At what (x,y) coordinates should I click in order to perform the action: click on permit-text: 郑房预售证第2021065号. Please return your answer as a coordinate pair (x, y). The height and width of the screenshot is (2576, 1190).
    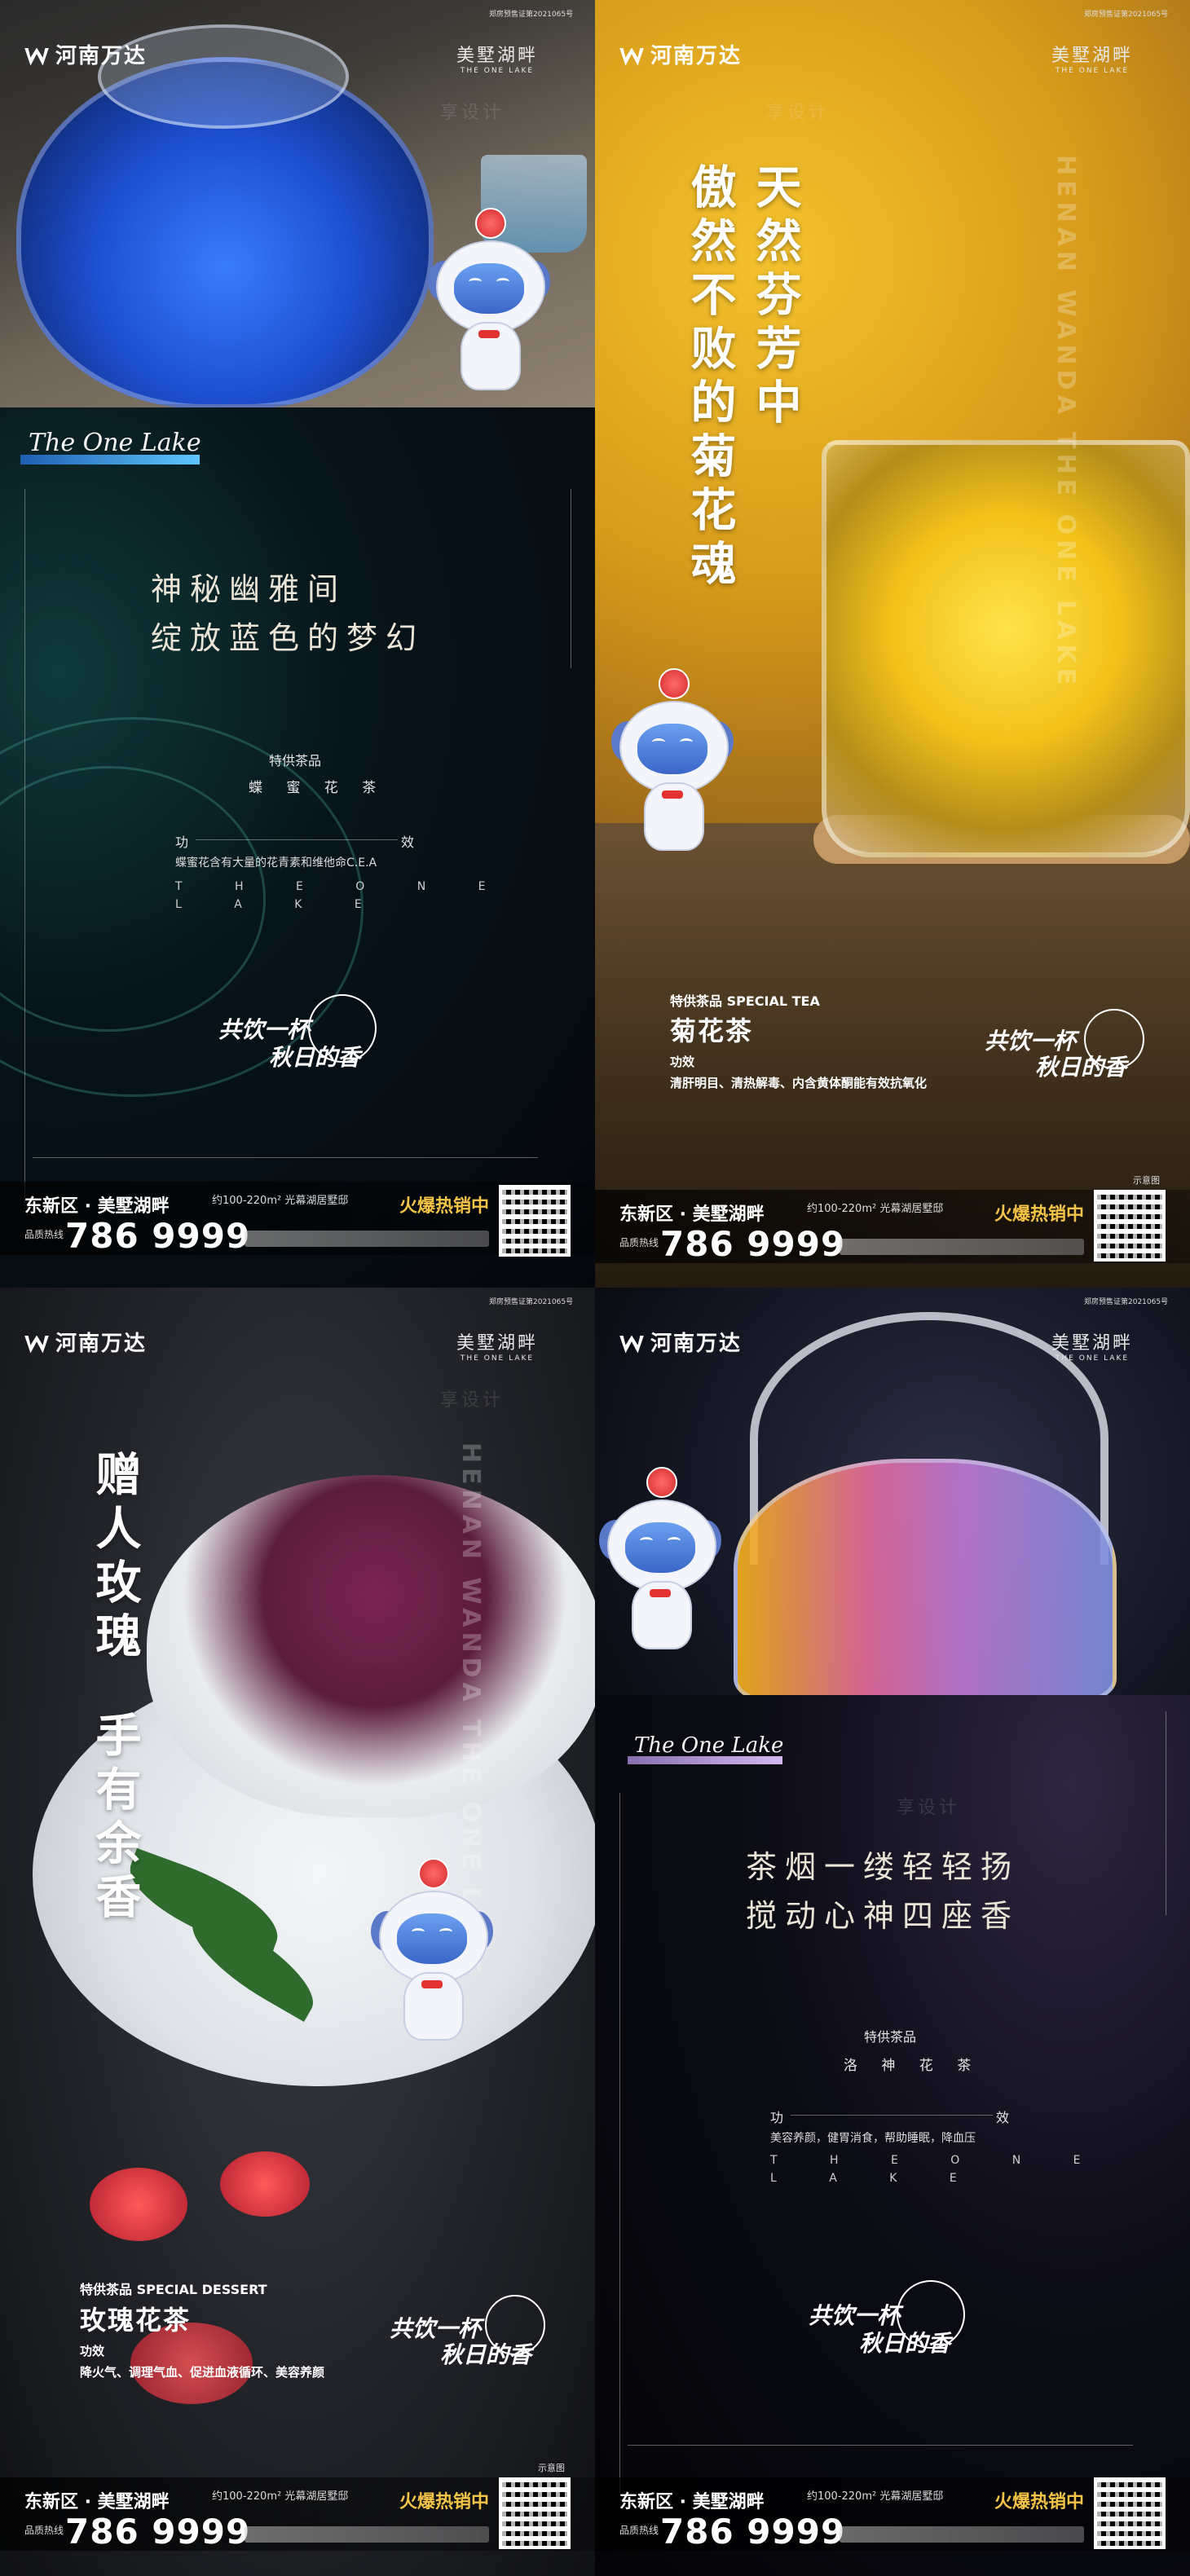
    Looking at the image, I should click on (1126, 15).